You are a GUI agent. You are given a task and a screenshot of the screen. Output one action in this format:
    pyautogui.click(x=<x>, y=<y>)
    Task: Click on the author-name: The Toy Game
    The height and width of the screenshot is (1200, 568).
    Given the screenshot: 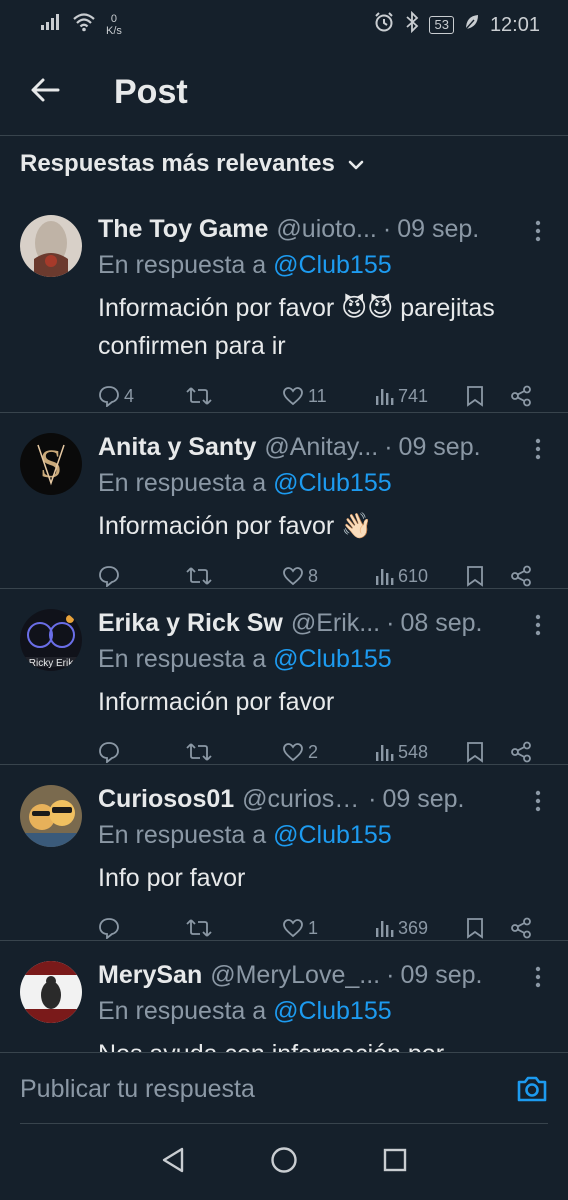 What is the action you would take?
    pyautogui.click(x=183, y=229)
    